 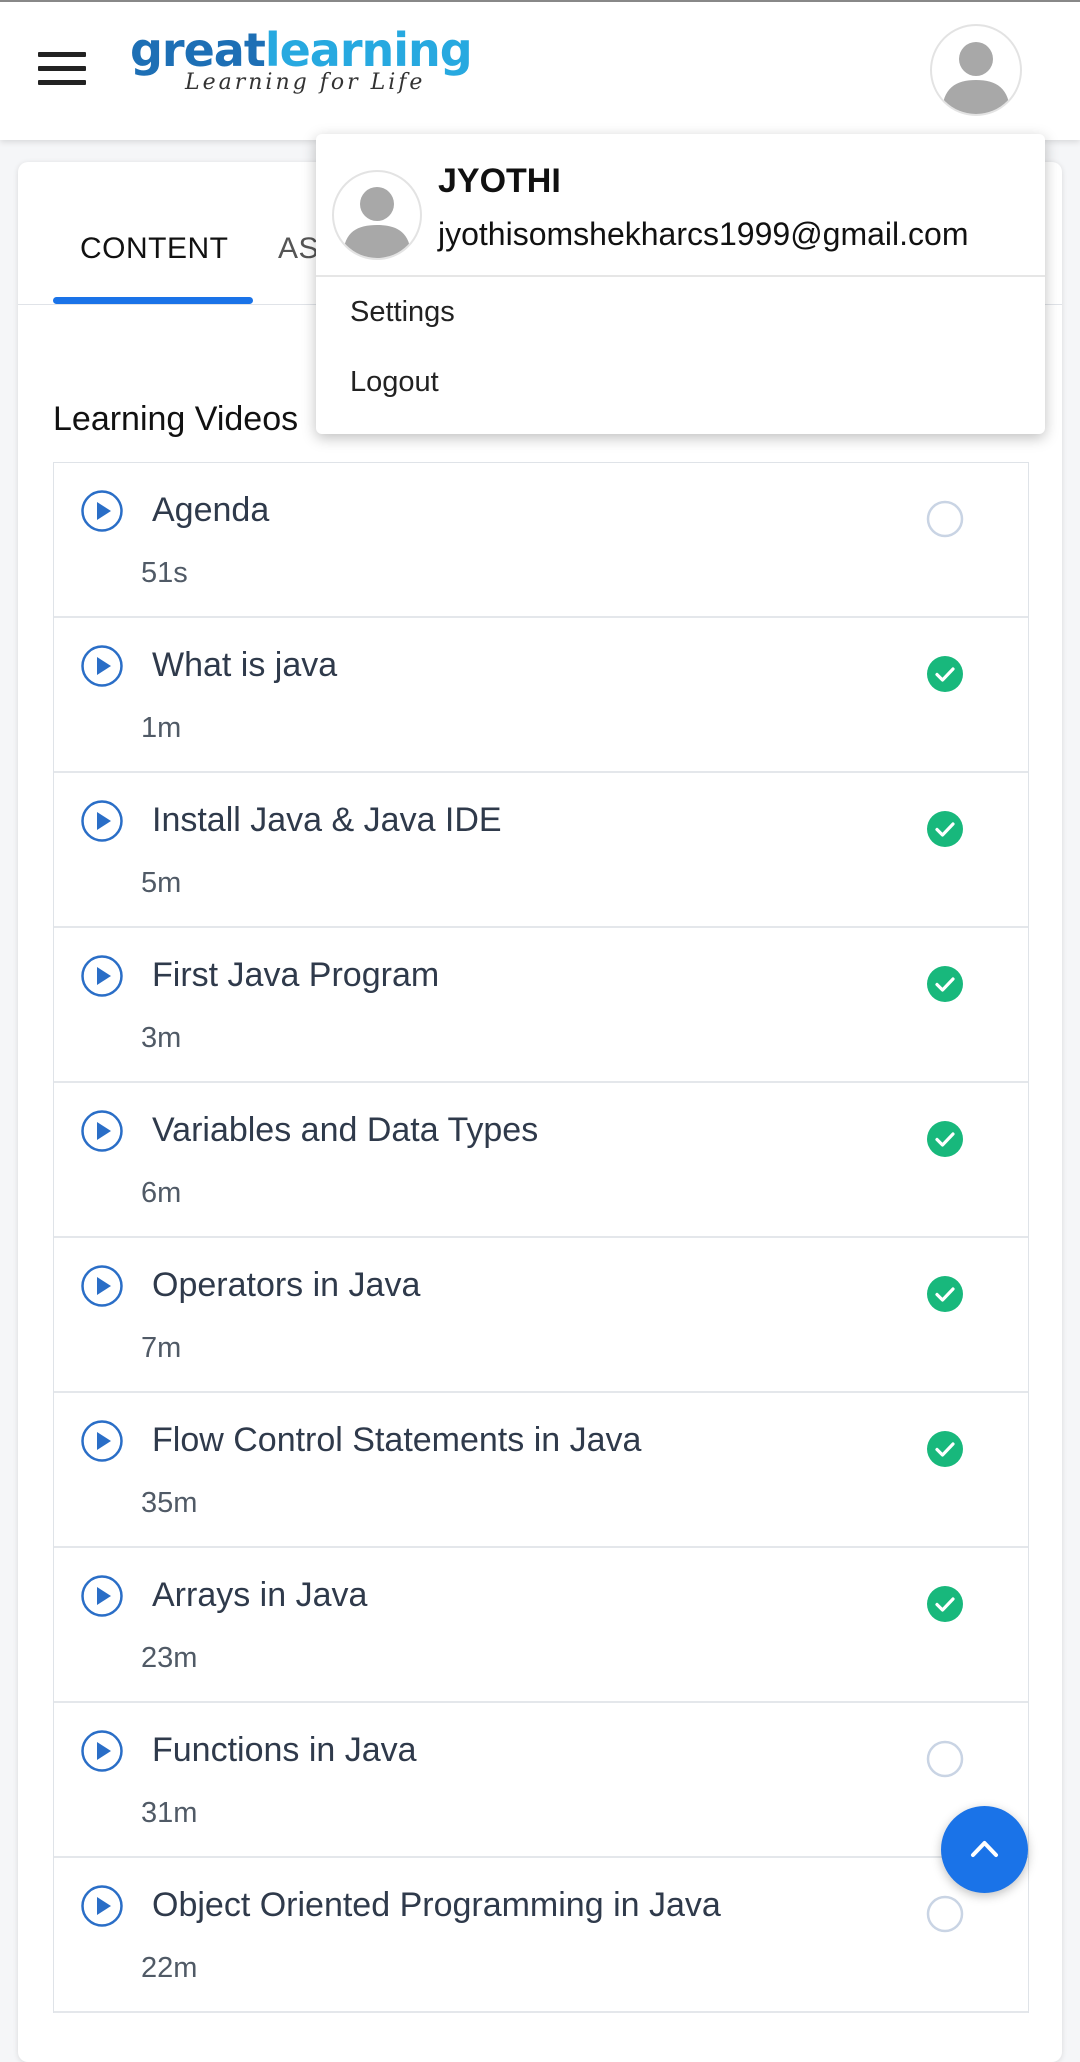 I want to click on video-duration: 51s, so click(x=164, y=573).